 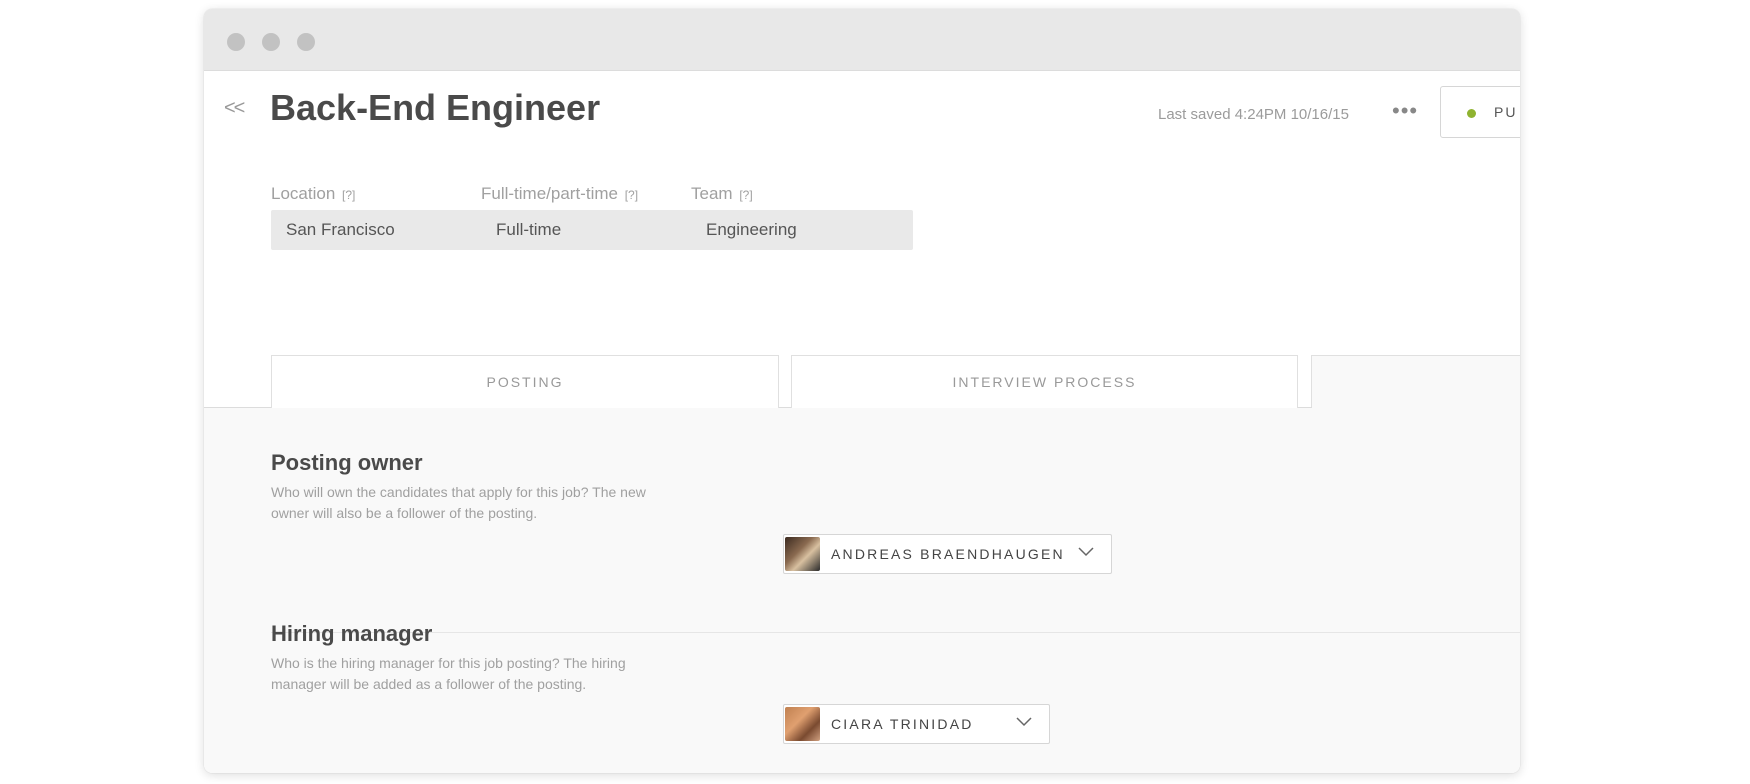 I want to click on location-help-icon: [?], so click(x=348, y=195).